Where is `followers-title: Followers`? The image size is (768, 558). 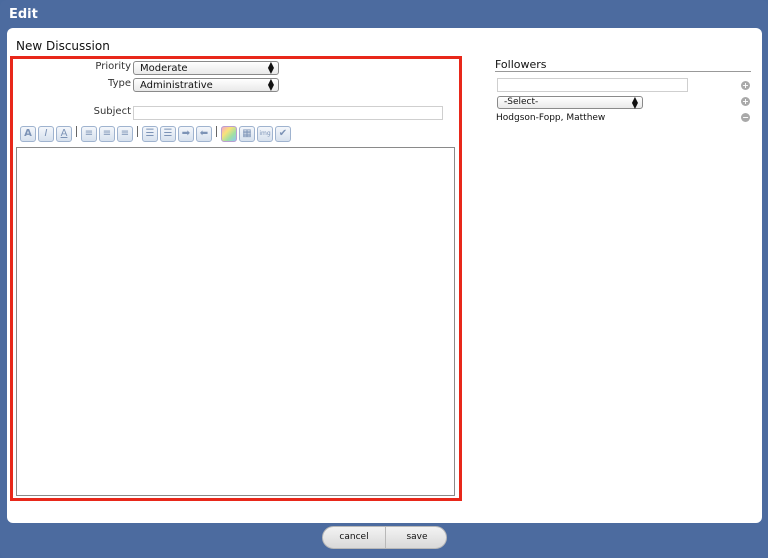 followers-title: Followers is located at coordinates (521, 64).